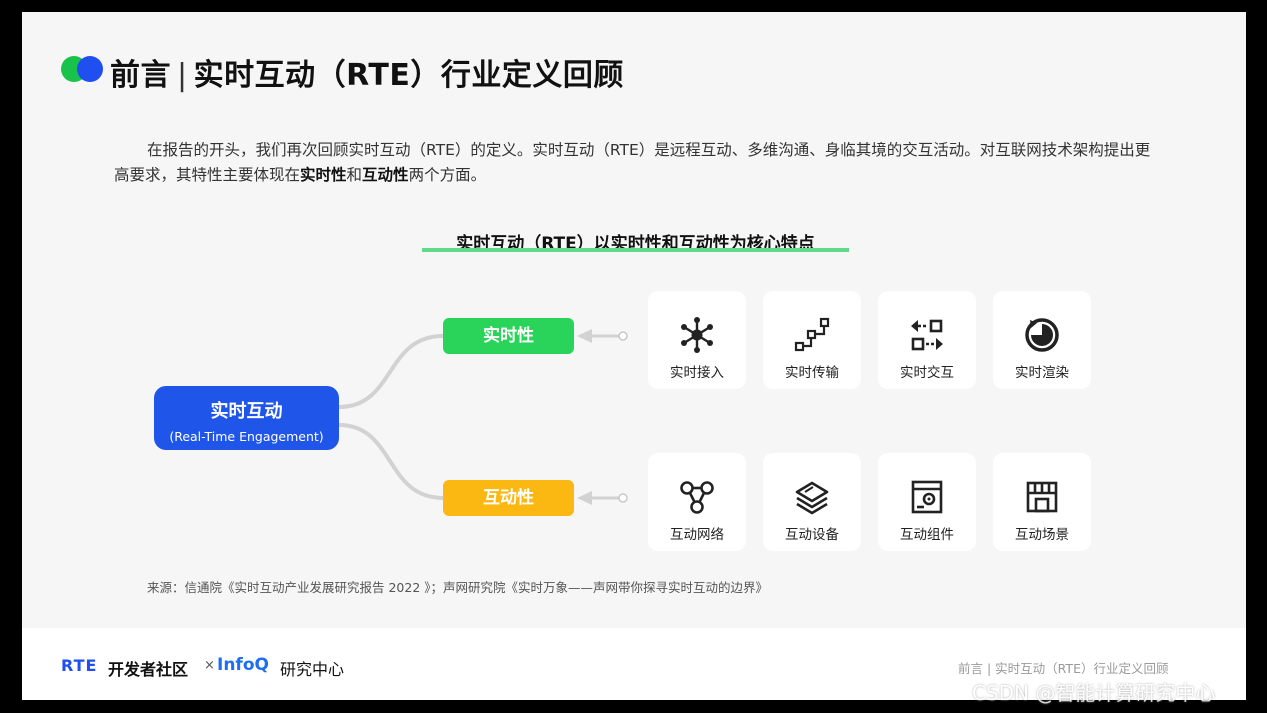 The height and width of the screenshot is (713, 1267). What do you see at coordinates (812, 334) in the screenshot?
I see `transfer-steps-icon` at bounding box center [812, 334].